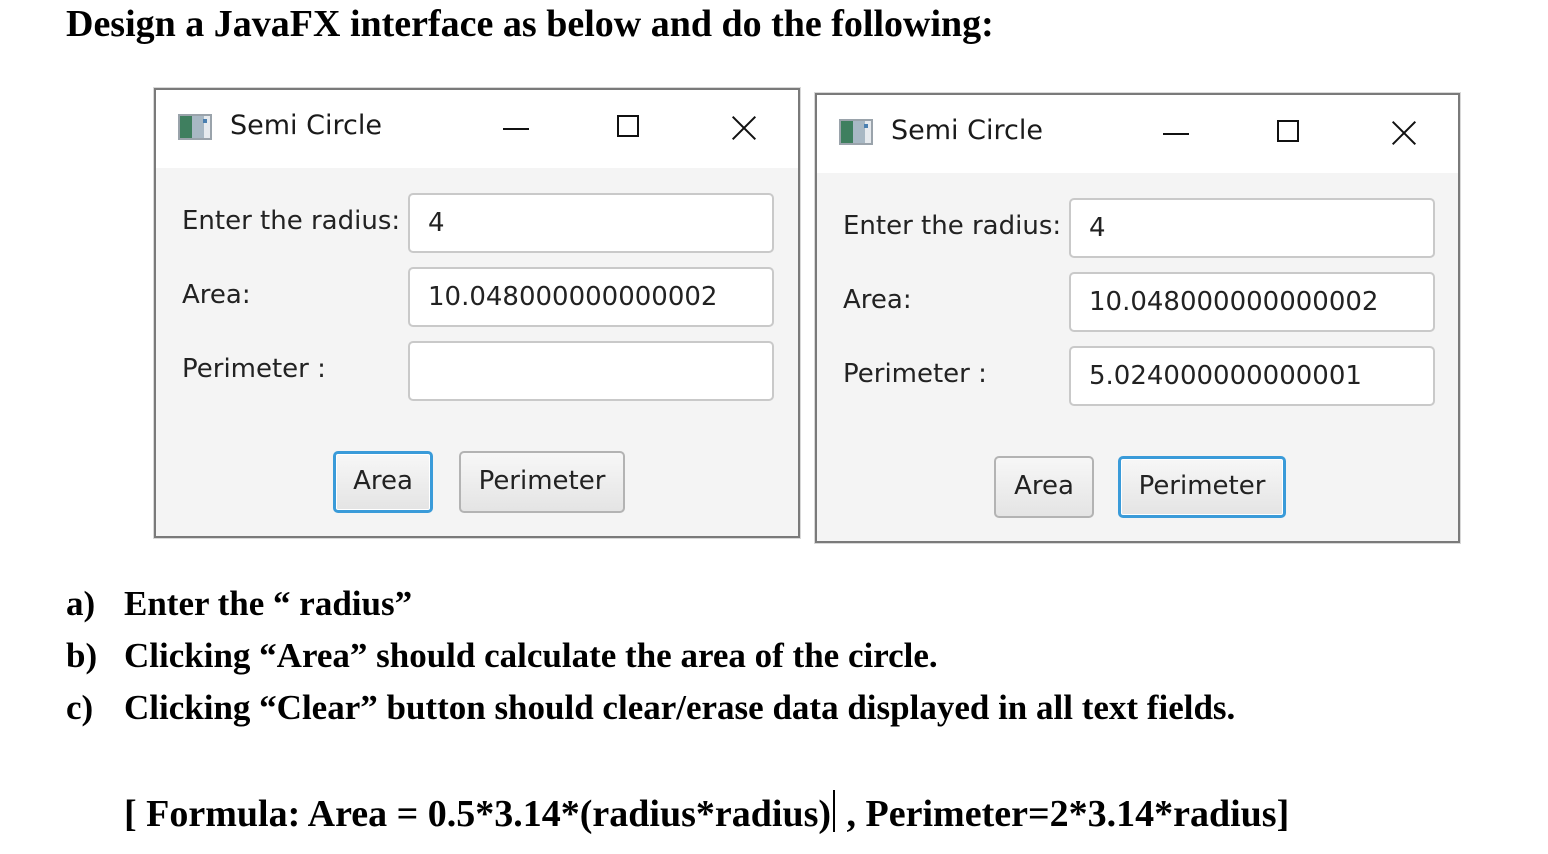  Describe the element at coordinates (82, 655) in the screenshot. I see `list-marker: b)` at that location.